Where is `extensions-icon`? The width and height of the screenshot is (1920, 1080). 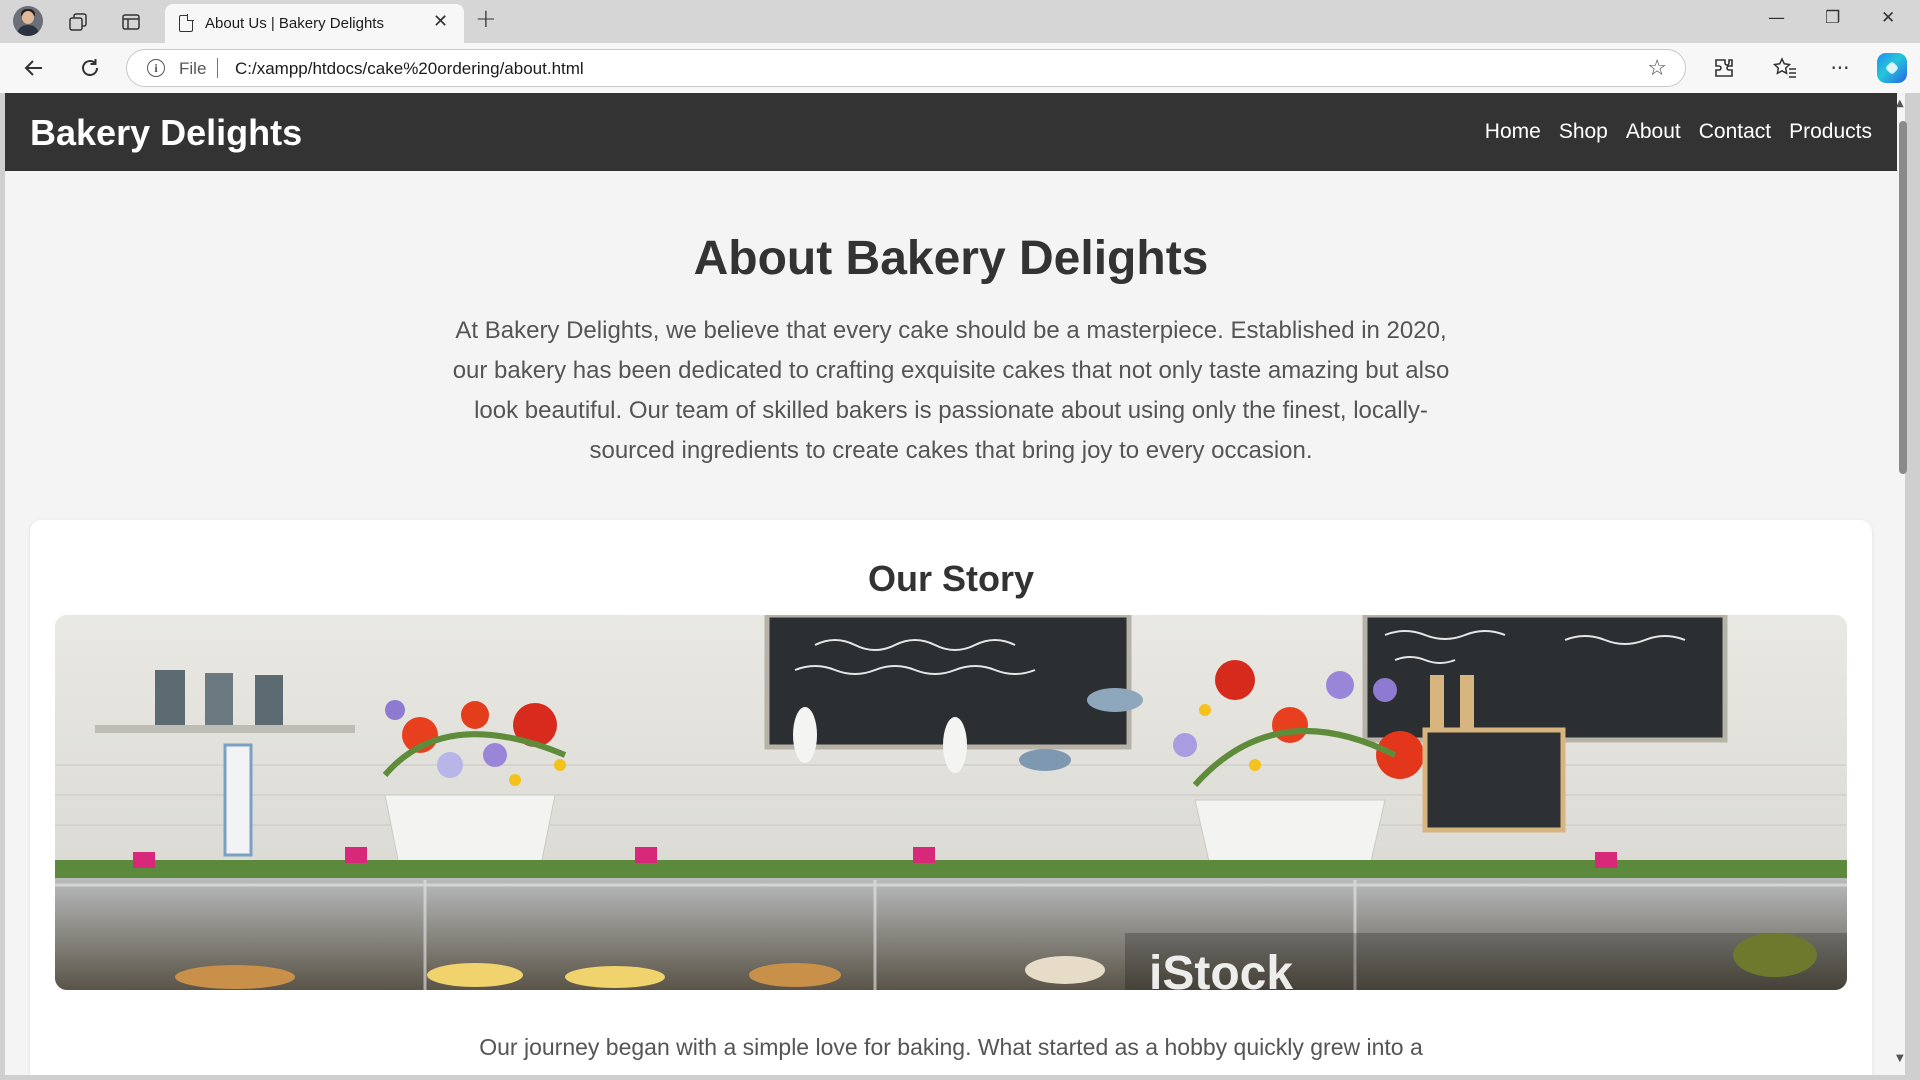 extensions-icon is located at coordinates (1724, 68).